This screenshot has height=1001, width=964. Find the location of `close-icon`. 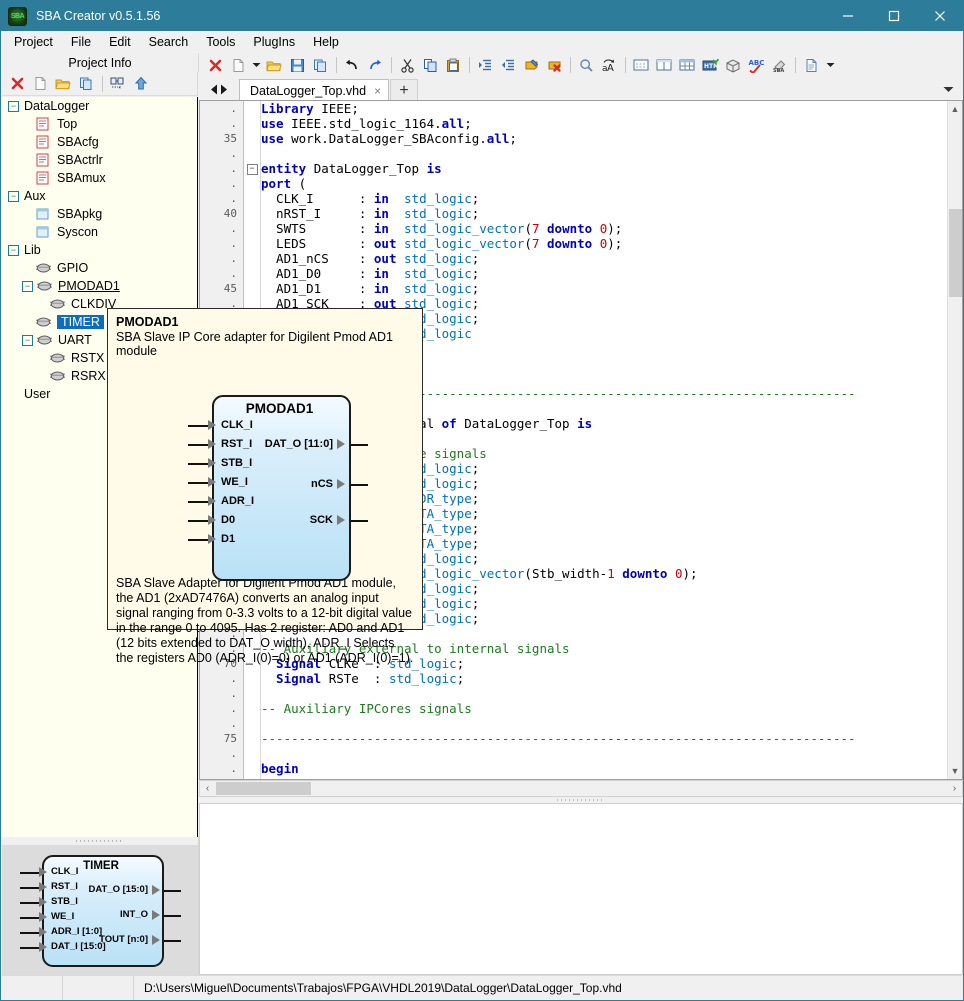

close-icon is located at coordinates (940, 16).